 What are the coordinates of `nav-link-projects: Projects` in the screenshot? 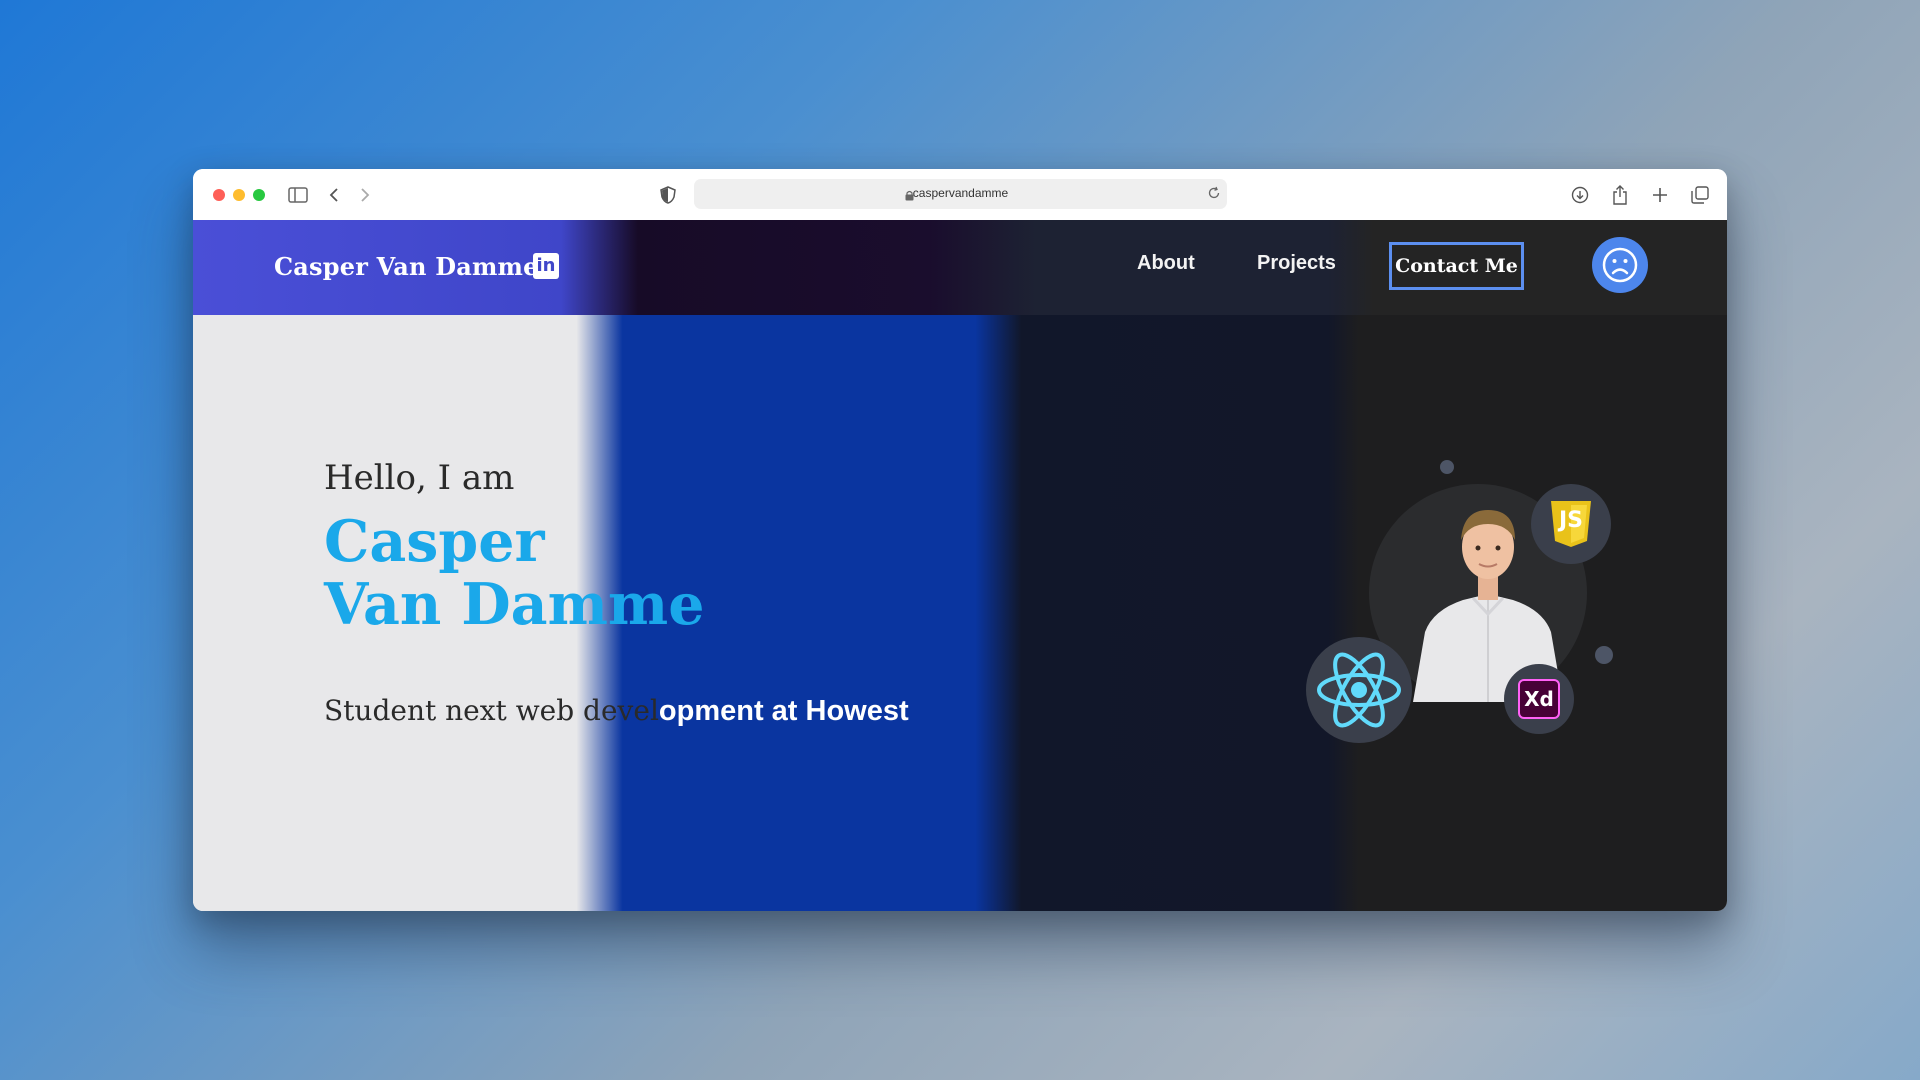 It's located at (1296, 263).